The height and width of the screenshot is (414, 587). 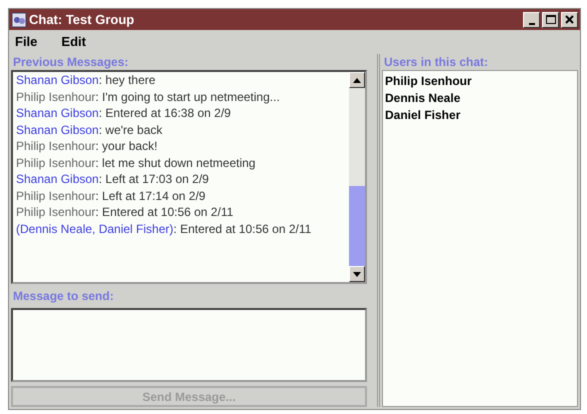 I want to click on close-icon, so click(x=569, y=19).